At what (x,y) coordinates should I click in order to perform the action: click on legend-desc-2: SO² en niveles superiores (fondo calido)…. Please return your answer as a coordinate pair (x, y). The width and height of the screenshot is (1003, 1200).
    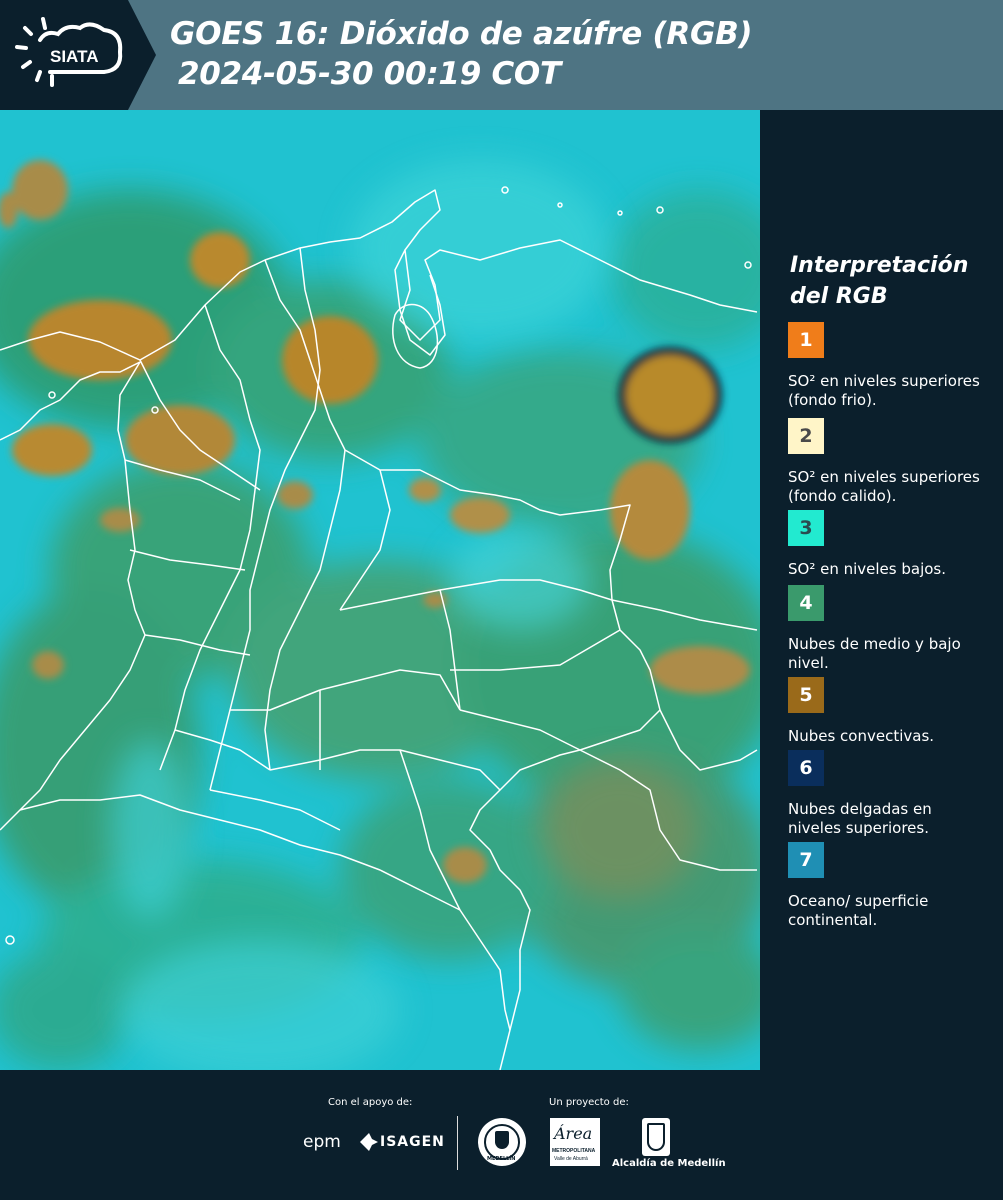
    Looking at the image, I should click on (884, 486).